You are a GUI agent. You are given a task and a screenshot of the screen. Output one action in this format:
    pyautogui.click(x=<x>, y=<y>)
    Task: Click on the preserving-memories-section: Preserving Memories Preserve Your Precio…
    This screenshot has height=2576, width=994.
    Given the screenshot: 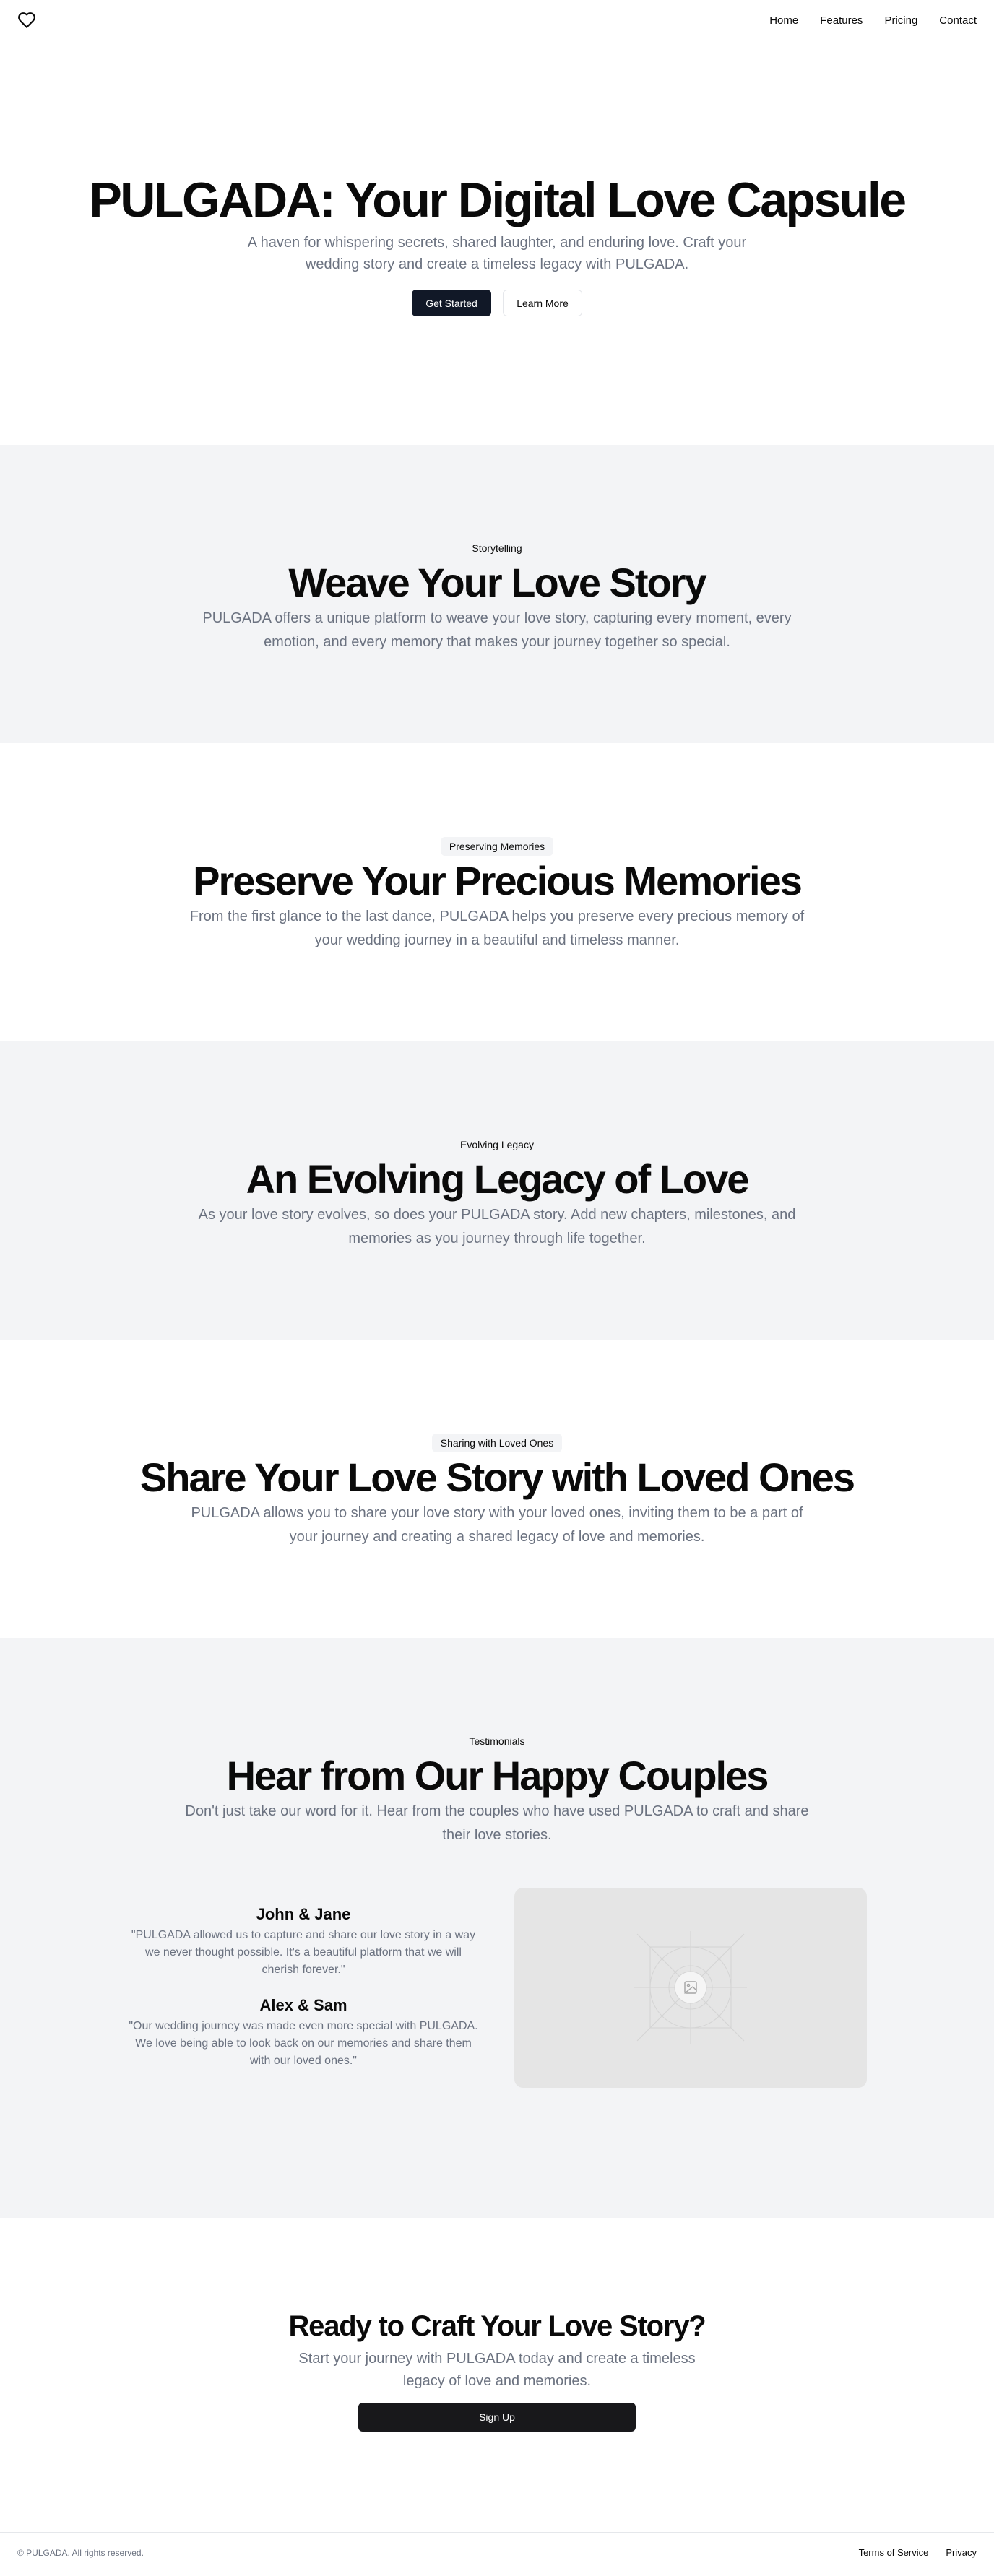 What is the action you would take?
    pyautogui.click(x=497, y=892)
    